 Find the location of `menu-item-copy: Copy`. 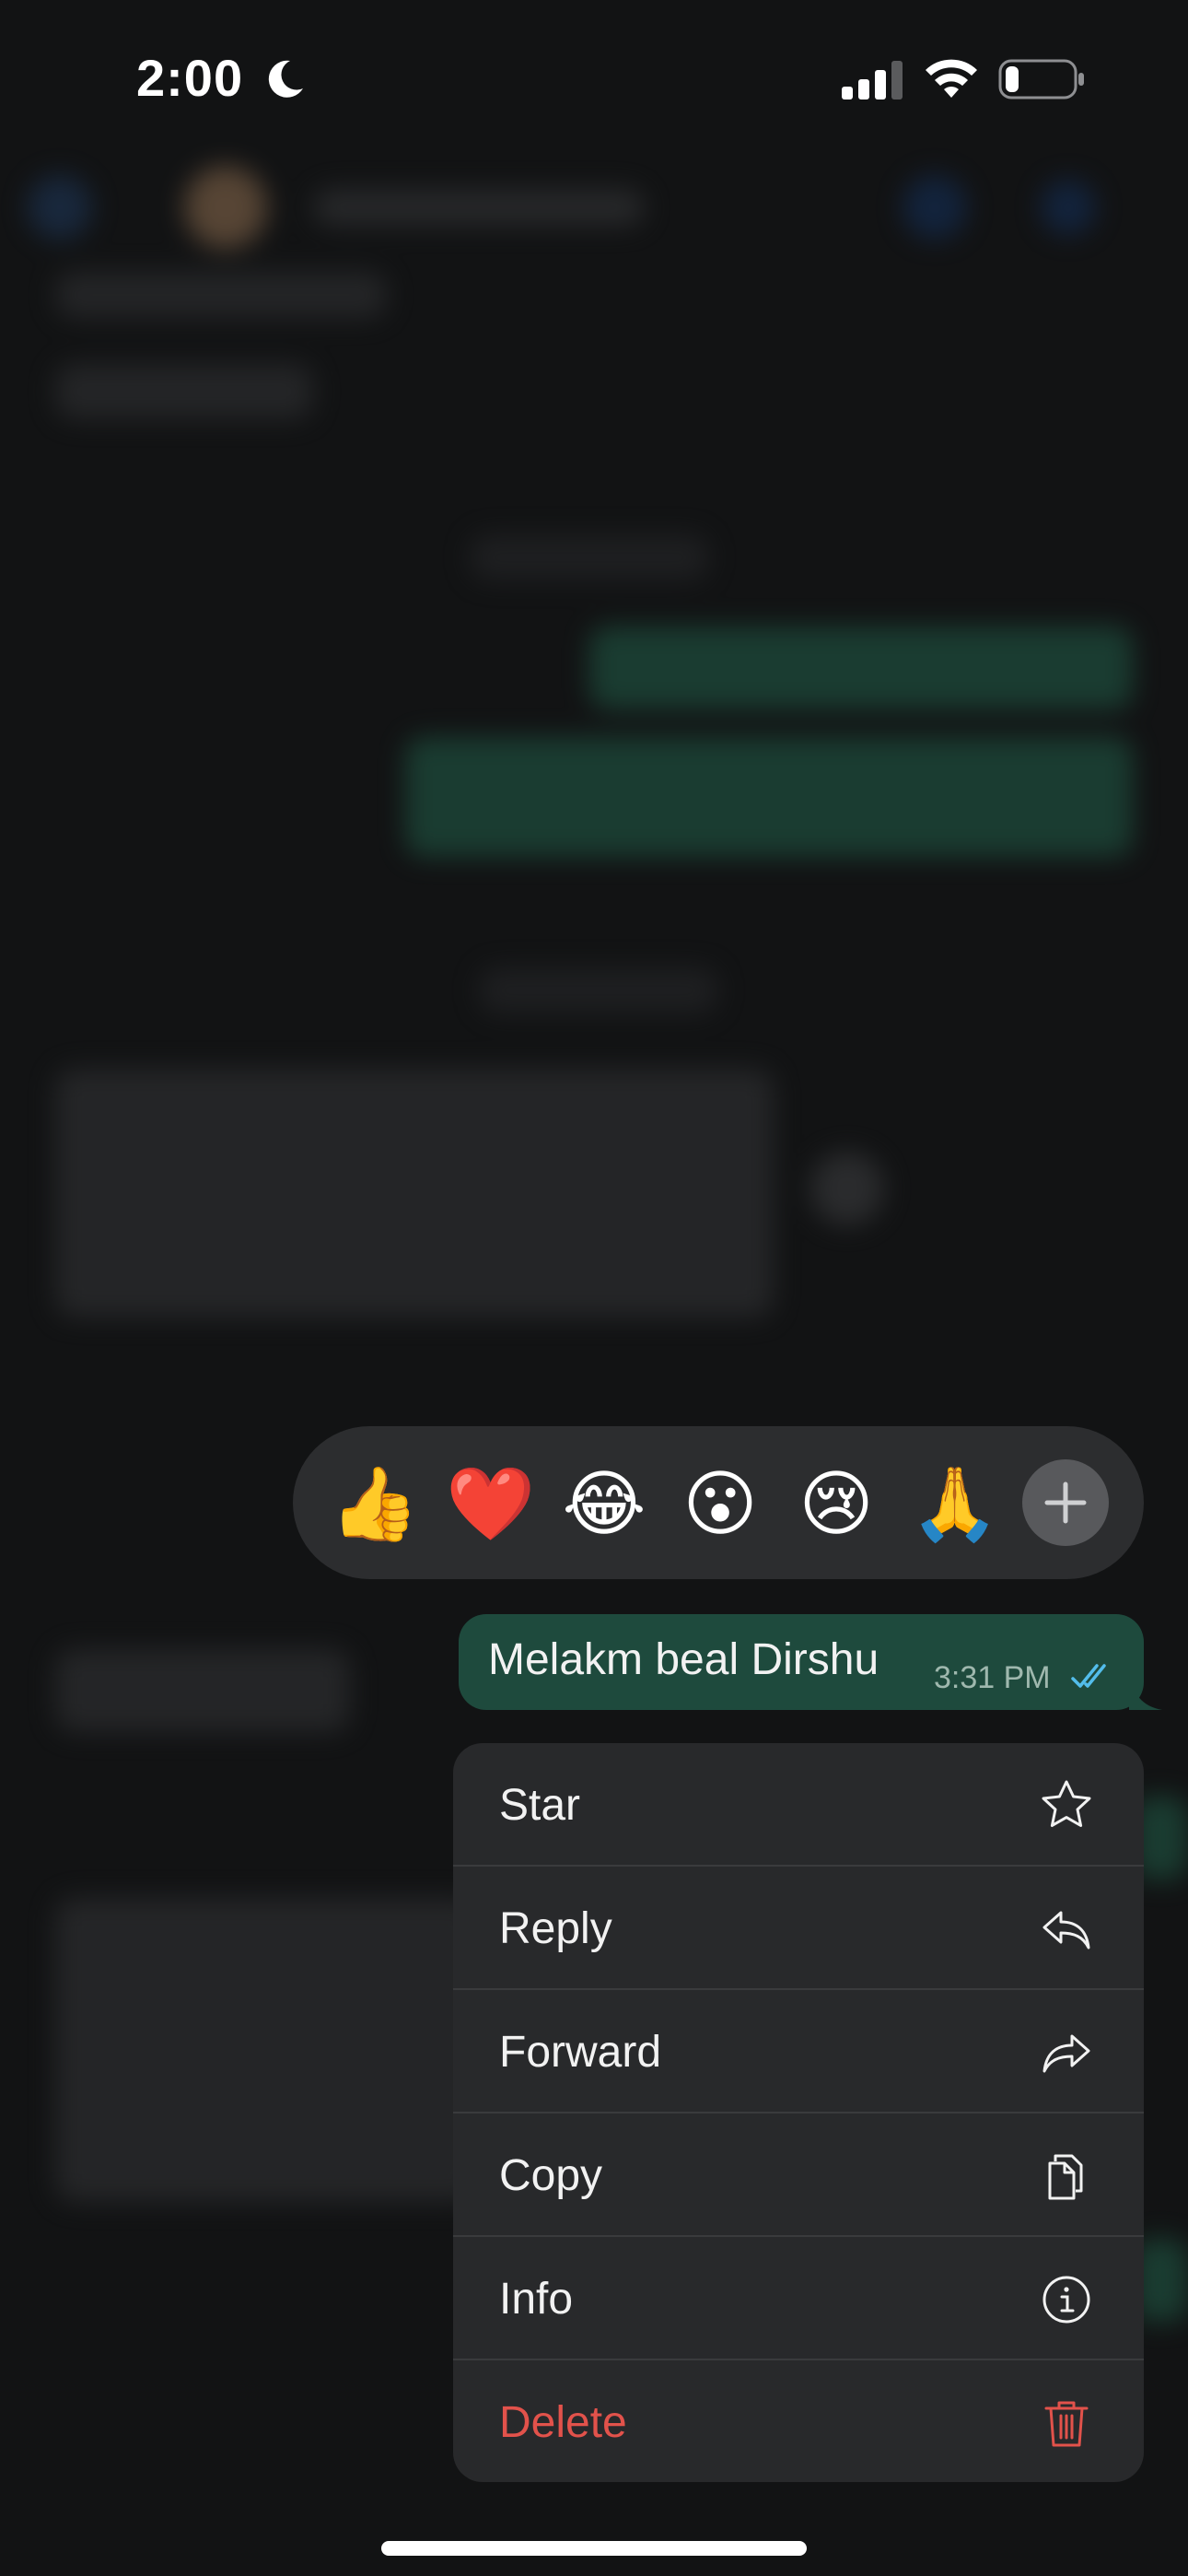

menu-item-copy: Copy is located at coordinates (798, 2175).